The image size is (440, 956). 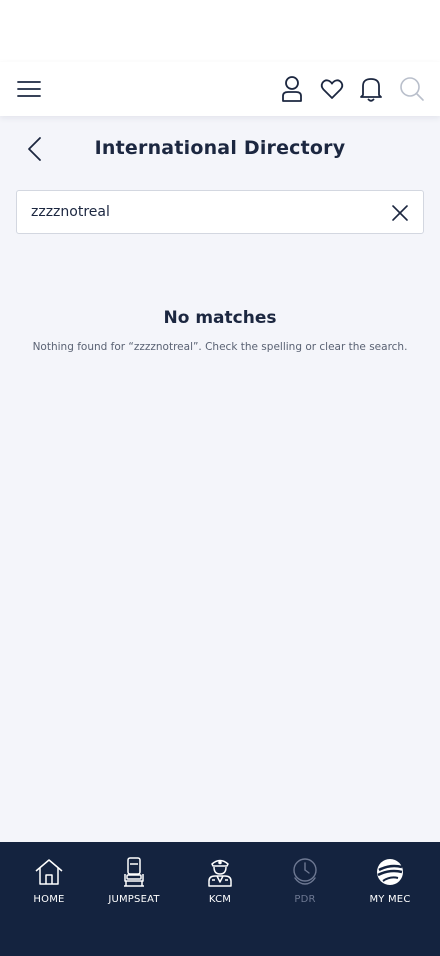 I want to click on nav-label-kcm: KCM, so click(x=220, y=899).